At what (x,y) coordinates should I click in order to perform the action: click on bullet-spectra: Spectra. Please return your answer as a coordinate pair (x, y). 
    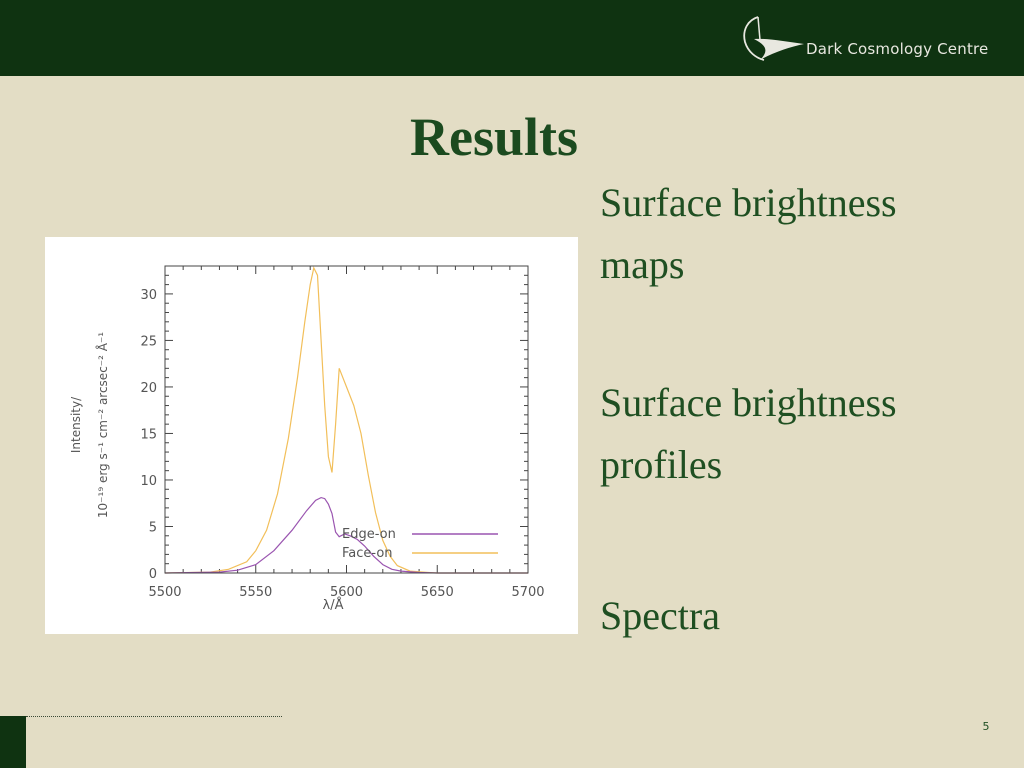
    Looking at the image, I should click on (800, 616).